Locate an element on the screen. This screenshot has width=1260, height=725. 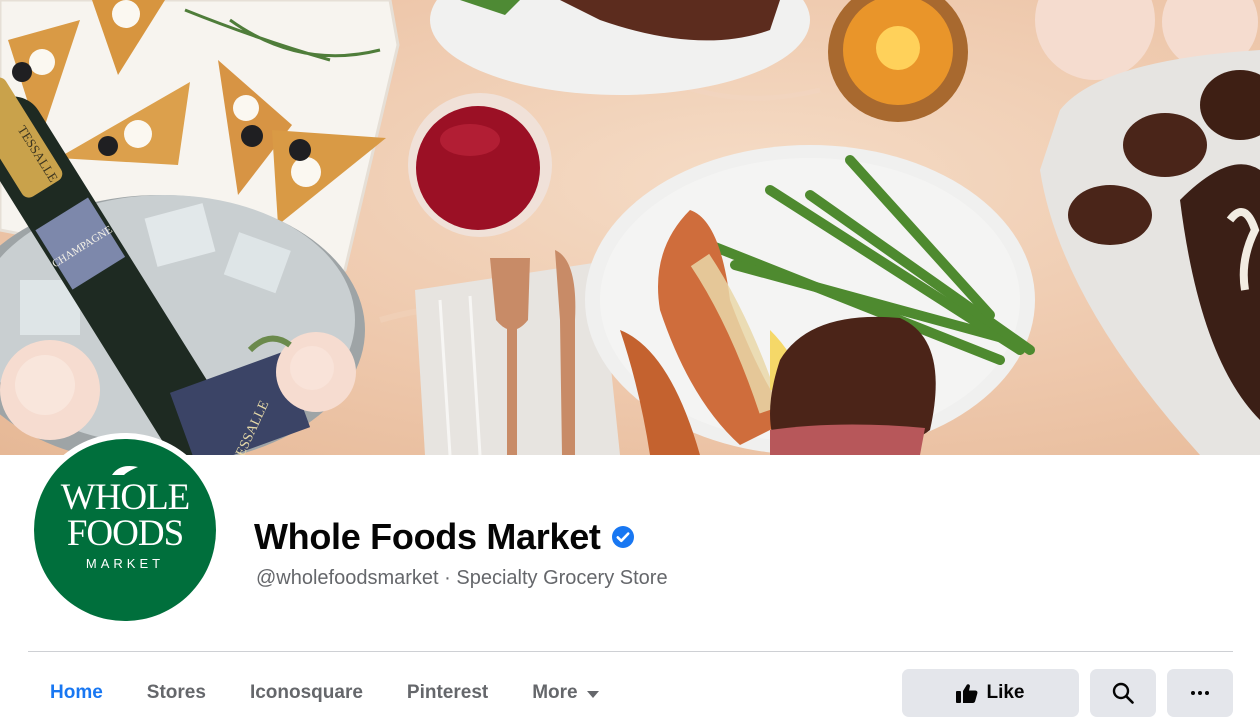
tab-label: Iconosquare is located at coordinates (306, 692).